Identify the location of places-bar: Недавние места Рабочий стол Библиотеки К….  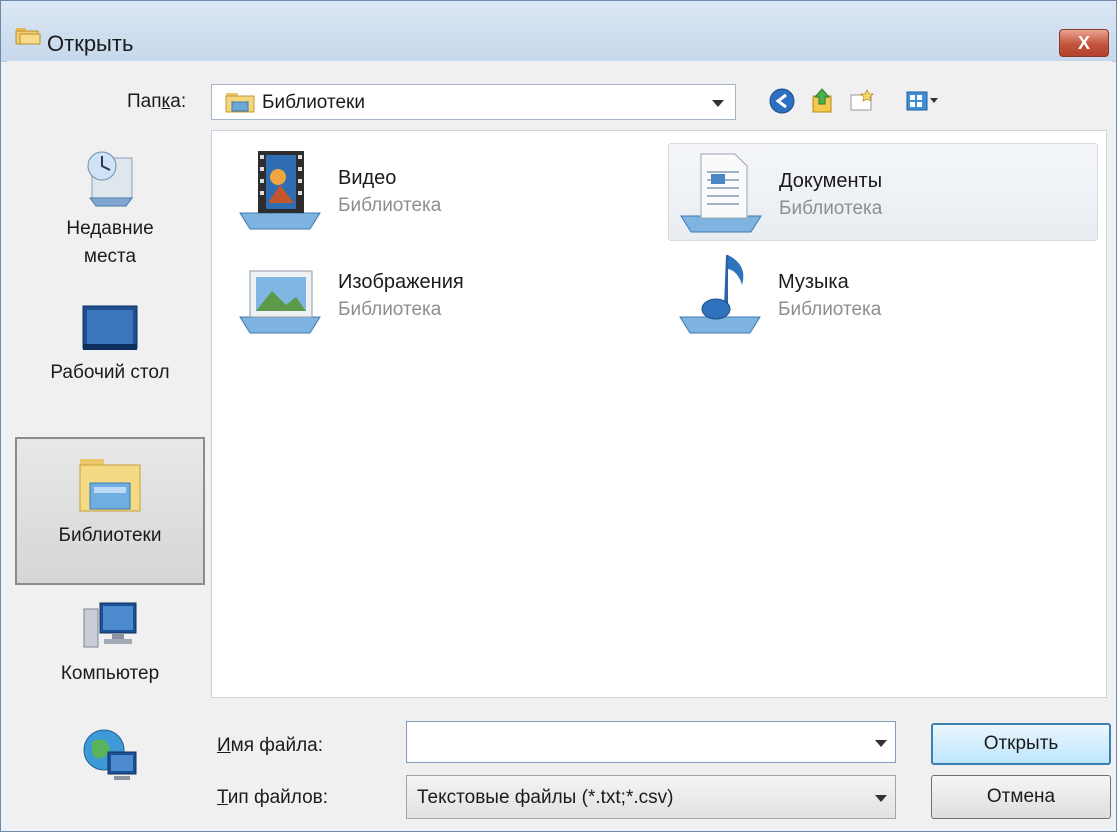
(110, 478).